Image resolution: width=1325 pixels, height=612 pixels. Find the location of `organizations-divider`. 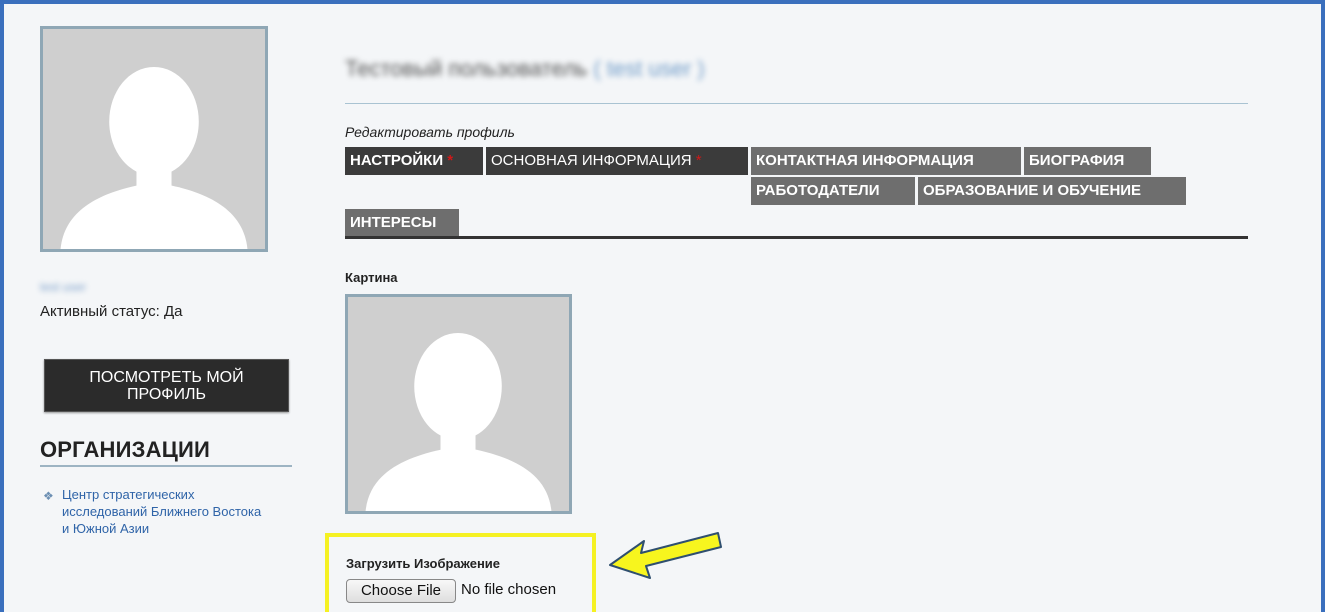

organizations-divider is located at coordinates (166, 466).